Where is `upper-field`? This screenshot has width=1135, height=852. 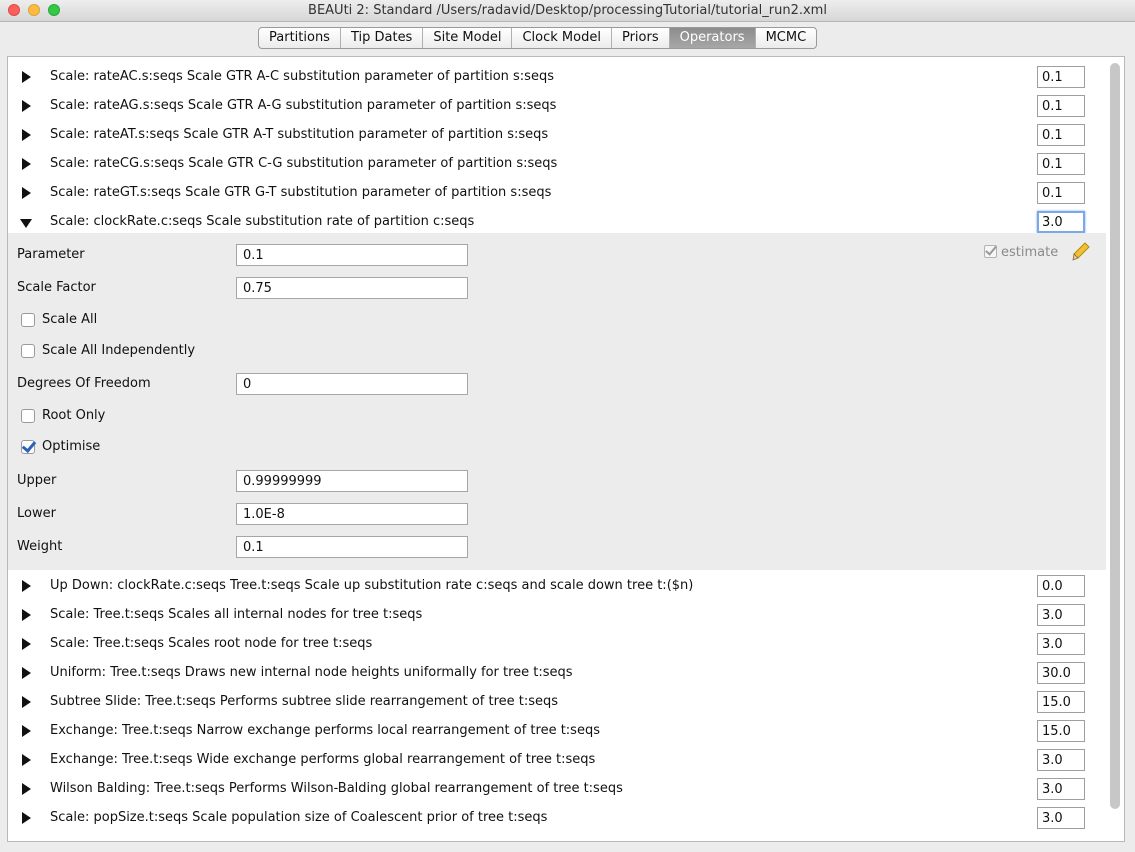 upper-field is located at coordinates (352, 481).